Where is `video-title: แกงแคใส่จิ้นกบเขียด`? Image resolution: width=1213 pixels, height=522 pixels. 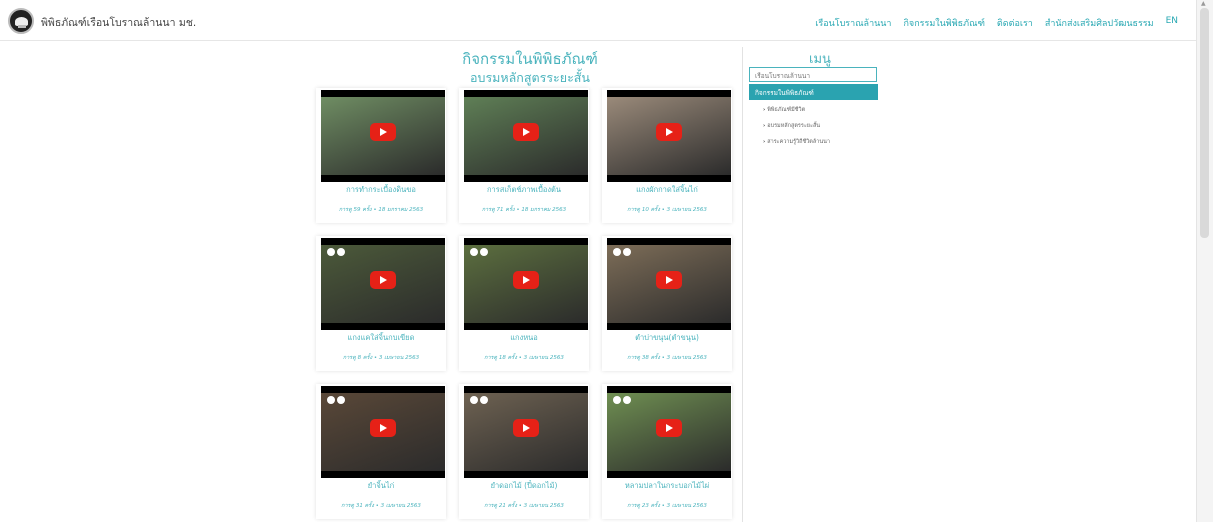 video-title: แกงแคใส่จิ้นกบเขียด is located at coordinates (381, 338).